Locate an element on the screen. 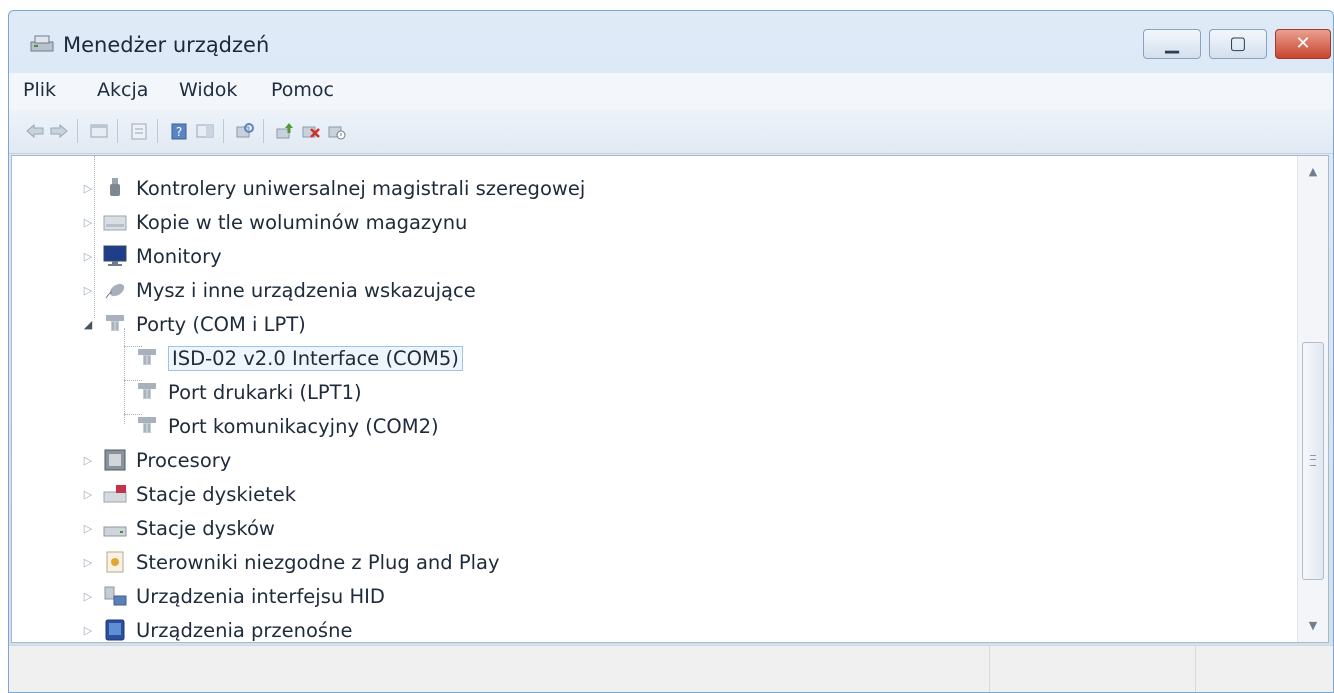  storage-volume-icon is located at coordinates (115, 223).